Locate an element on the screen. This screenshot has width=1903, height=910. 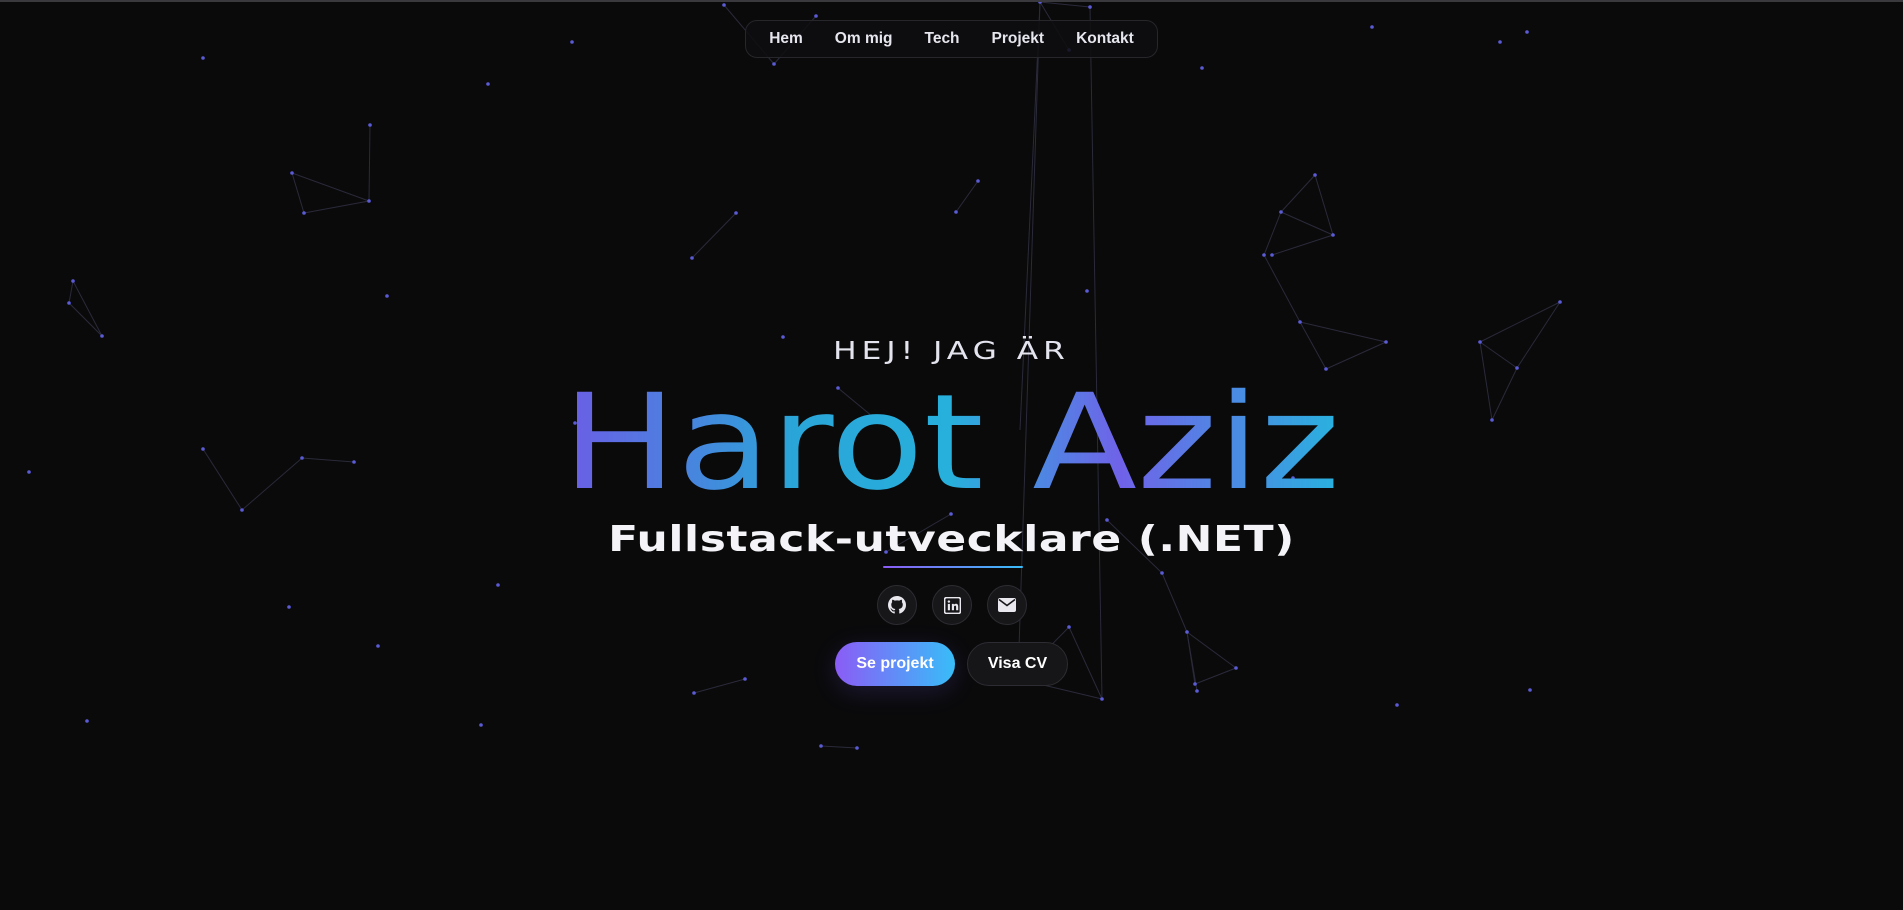
linkedin-button is located at coordinates (952, 605).